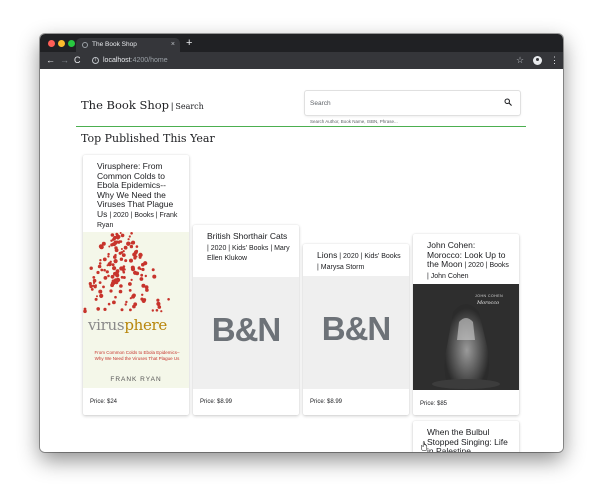 This screenshot has width=600, height=488. Describe the element at coordinates (173, 45) in the screenshot. I see `tab-close-icon: ×` at that location.